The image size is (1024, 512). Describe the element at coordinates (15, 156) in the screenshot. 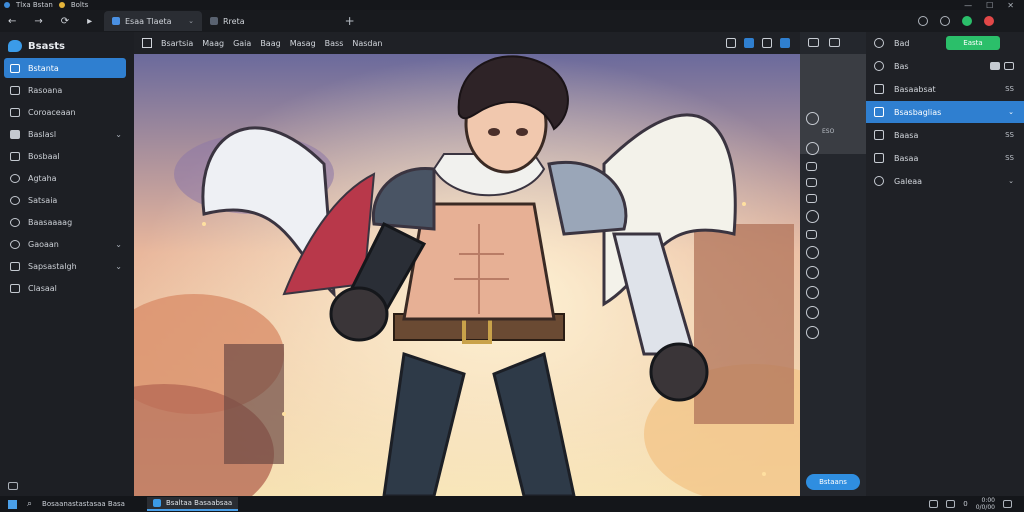

I see `window-icon` at that location.